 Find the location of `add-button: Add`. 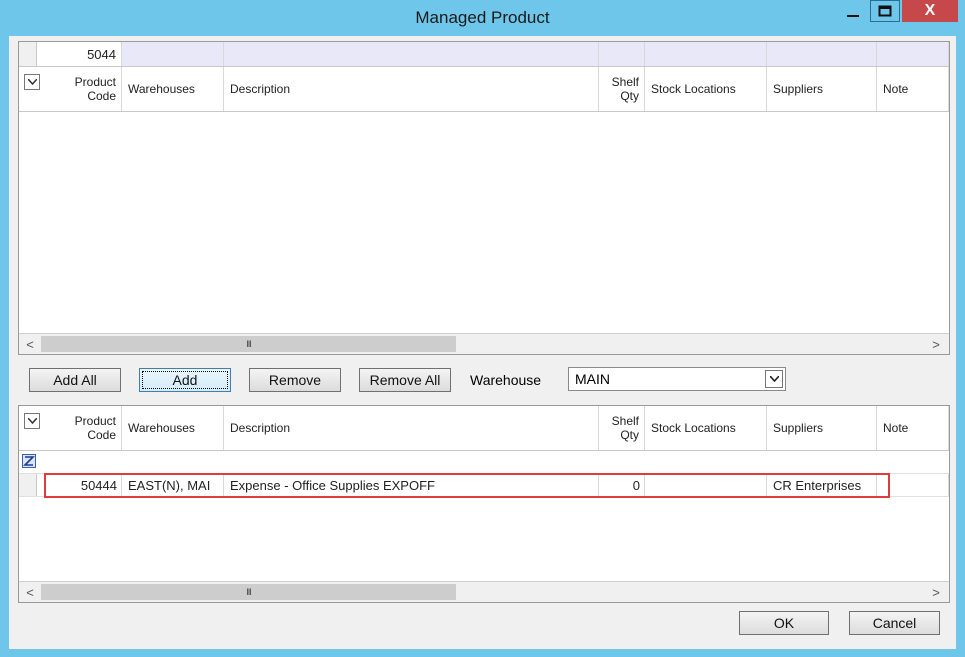

add-button: Add is located at coordinates (185, 380).